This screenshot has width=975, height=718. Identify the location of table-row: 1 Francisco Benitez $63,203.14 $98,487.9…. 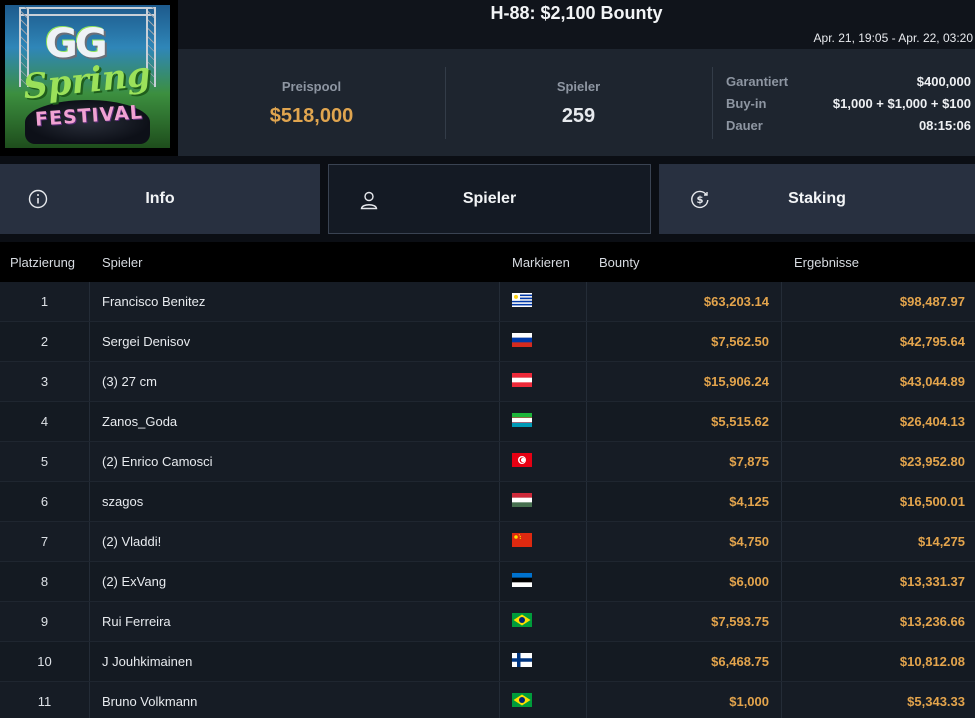
(487, 302).